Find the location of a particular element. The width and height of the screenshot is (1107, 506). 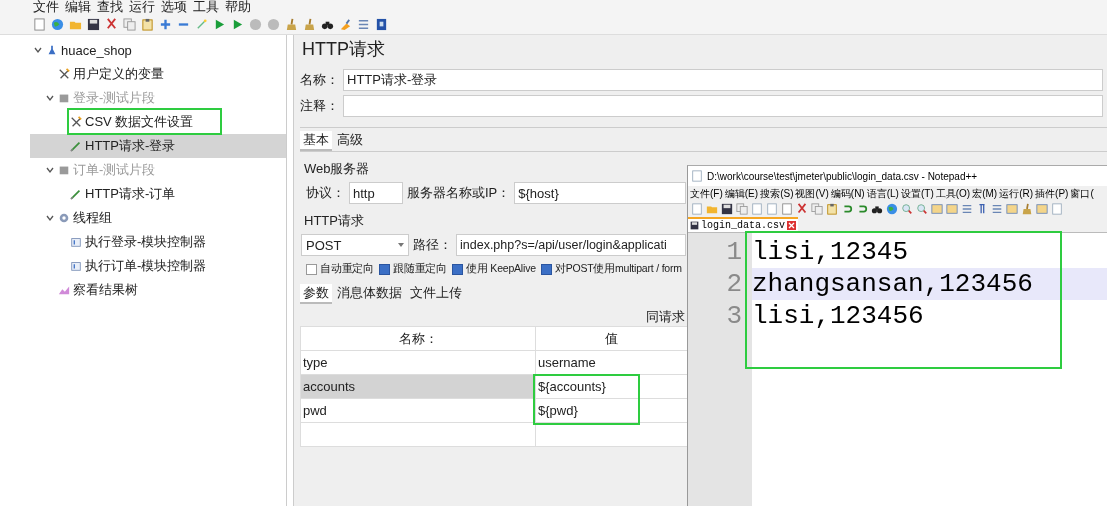

protocol-field: http is located at coordinates (376, 193).